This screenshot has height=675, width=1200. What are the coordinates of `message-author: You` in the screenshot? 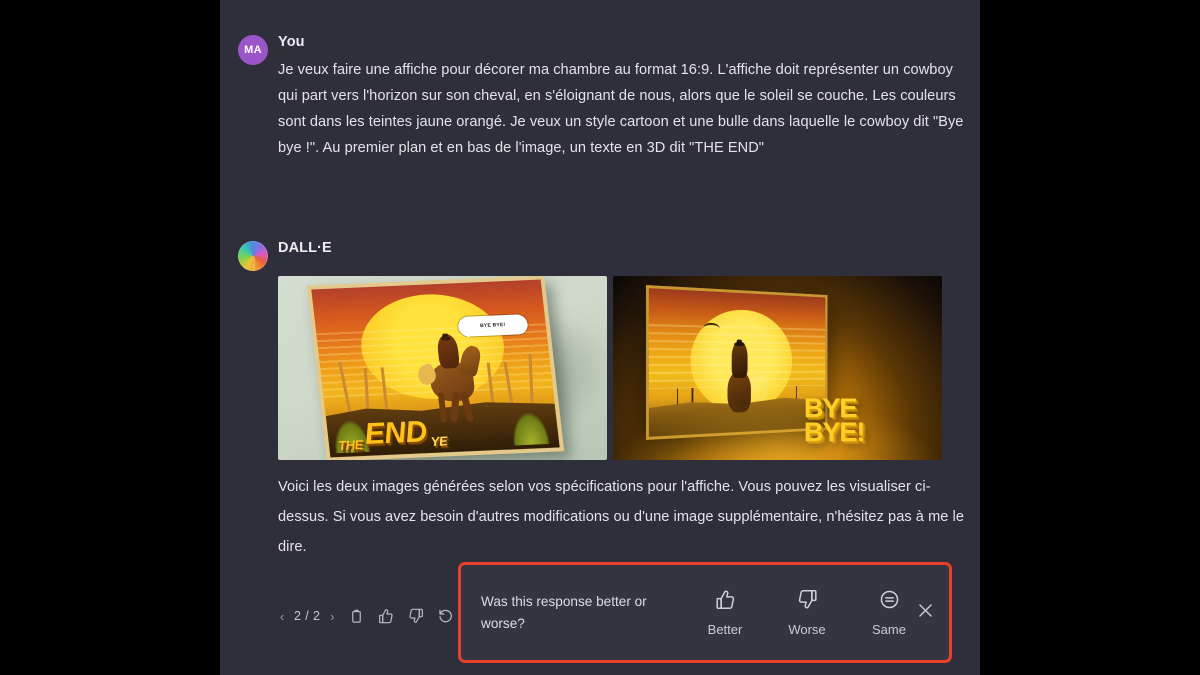 It's located at (291, 42).